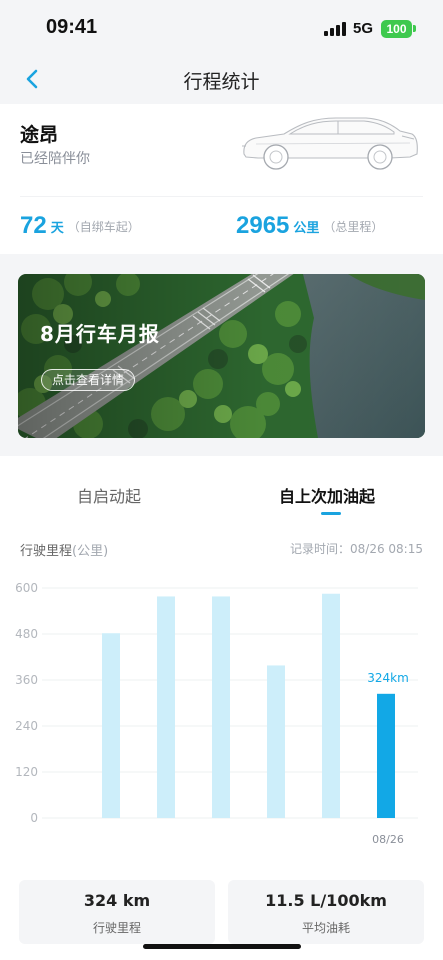  I want to click on metric-distance-label: 行驶里程, so click(116, 928).